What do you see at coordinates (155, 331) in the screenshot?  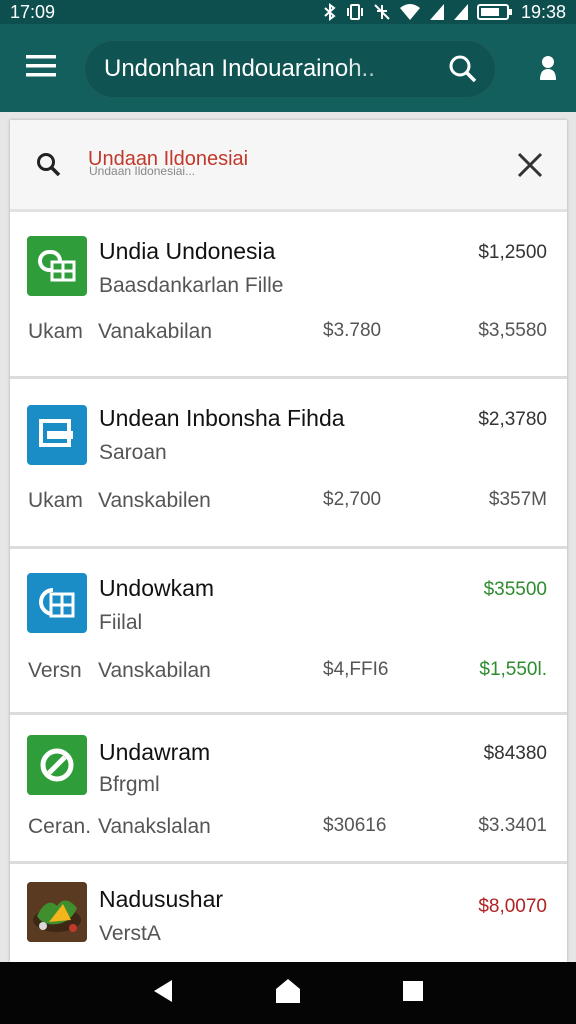 I see `item-meta-type: Vanakabilan` at bounding box center [155, 331].